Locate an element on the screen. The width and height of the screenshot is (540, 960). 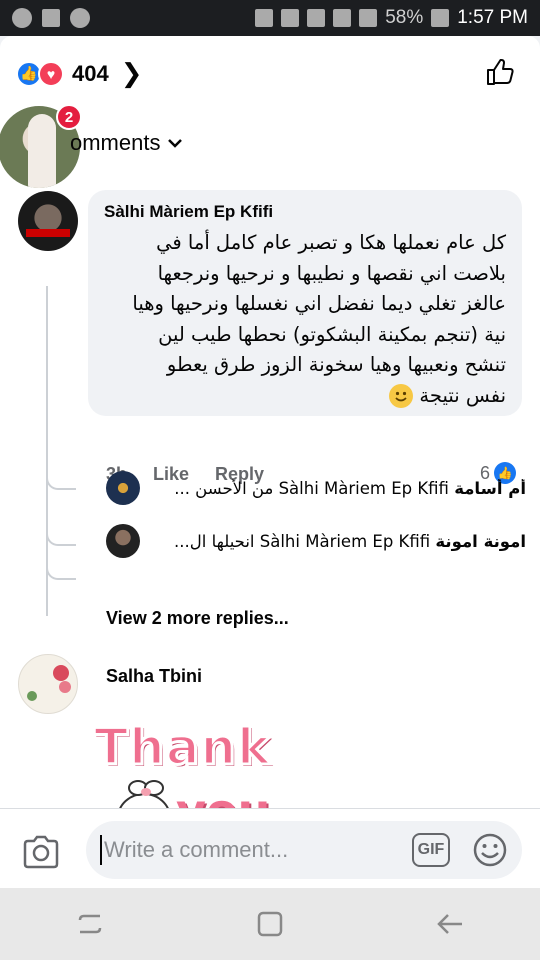
home-icon is located at coordinates (270, 924).